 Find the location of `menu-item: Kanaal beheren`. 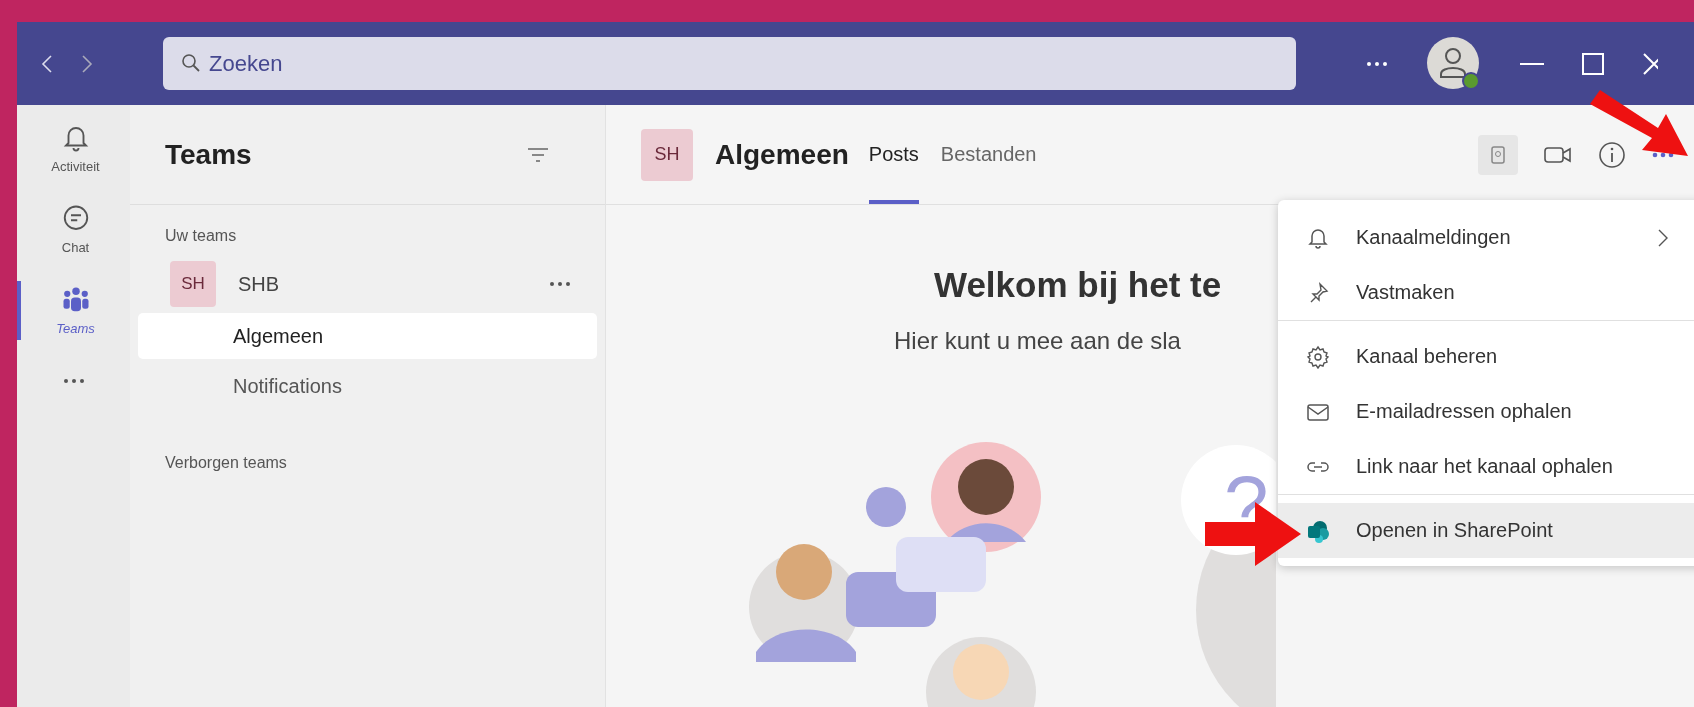

menu-item: Kanaal beheren is located at coordinates (1486, 356).